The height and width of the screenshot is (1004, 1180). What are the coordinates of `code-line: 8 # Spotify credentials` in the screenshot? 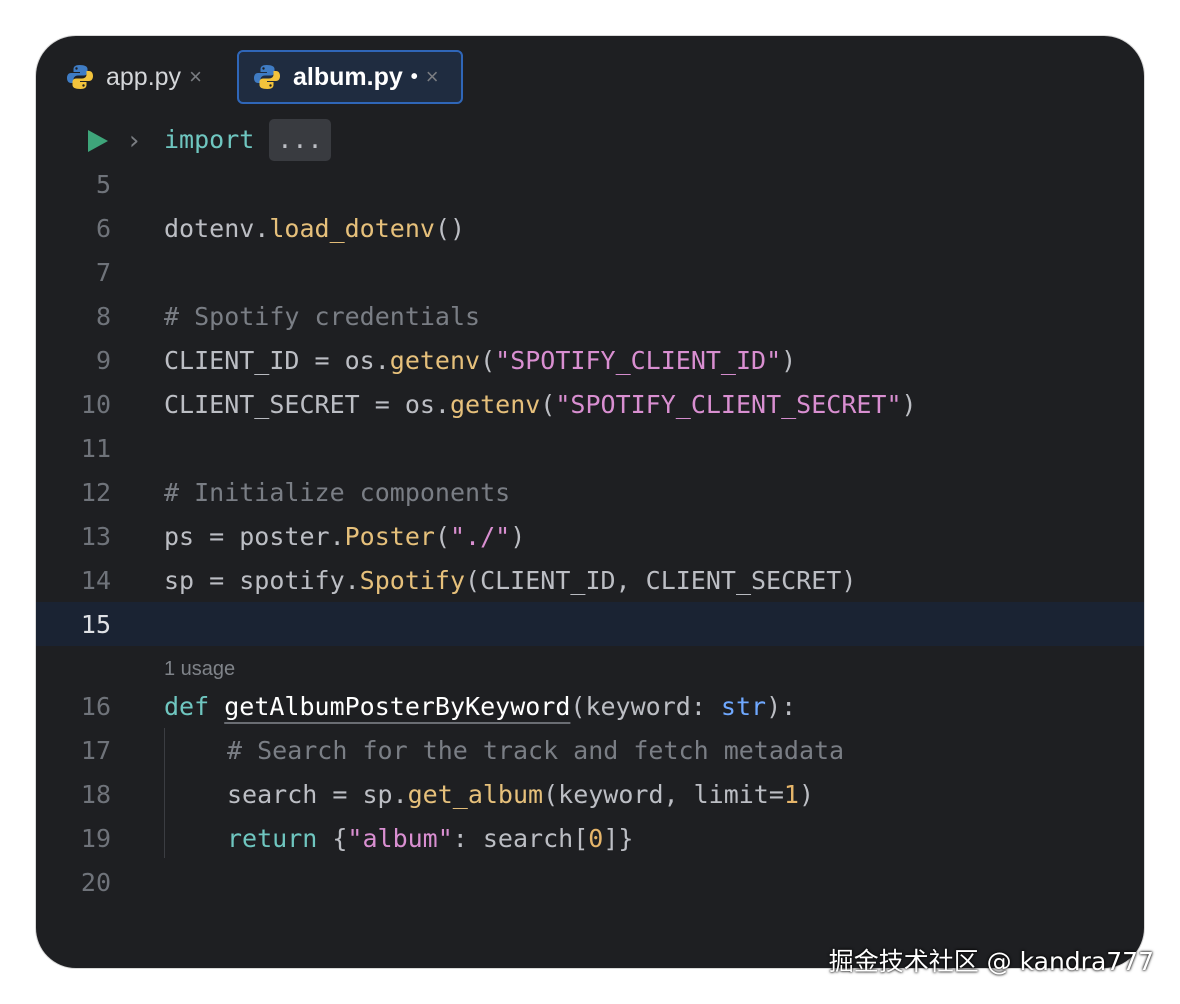 It's located at (590, 316).